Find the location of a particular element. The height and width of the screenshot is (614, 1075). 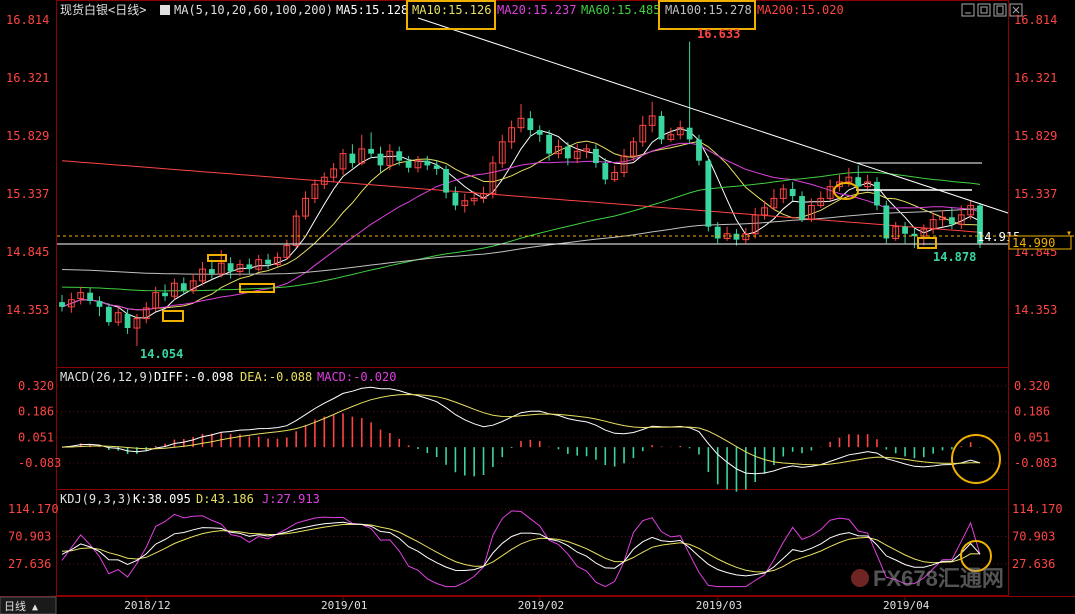

ma20-value: MA20:15.237 is located at coordinates (536, 10).